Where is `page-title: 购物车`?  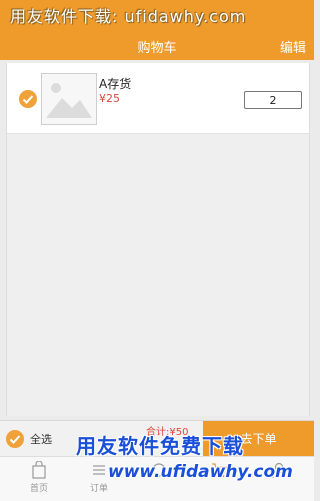
page-title: 购物车 is located at coordinates (157, 48).